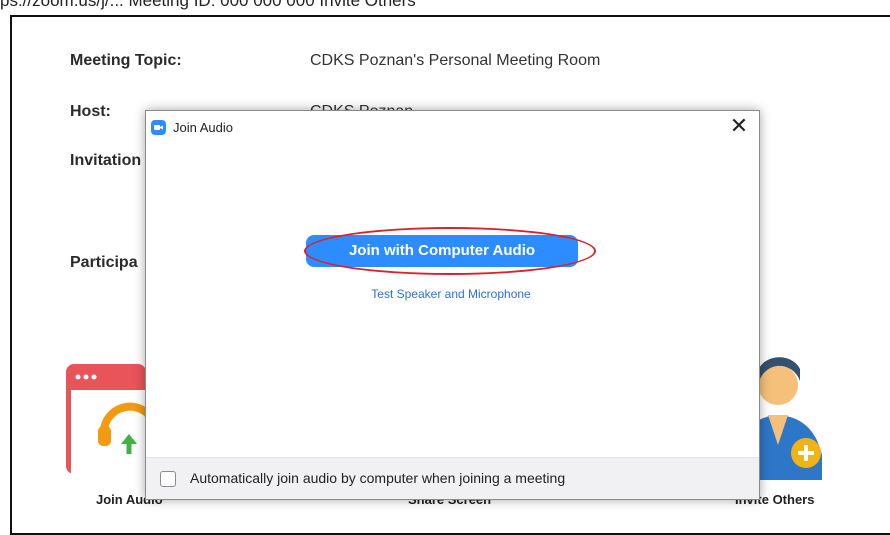 Image resolution: width=890 pixels, height=535 pixels. Describe the element at coordinates (455, 60) in the screenshot. I see `meeting-topic-value: CDKS Poznan's Personal Meeting Room` at that location.